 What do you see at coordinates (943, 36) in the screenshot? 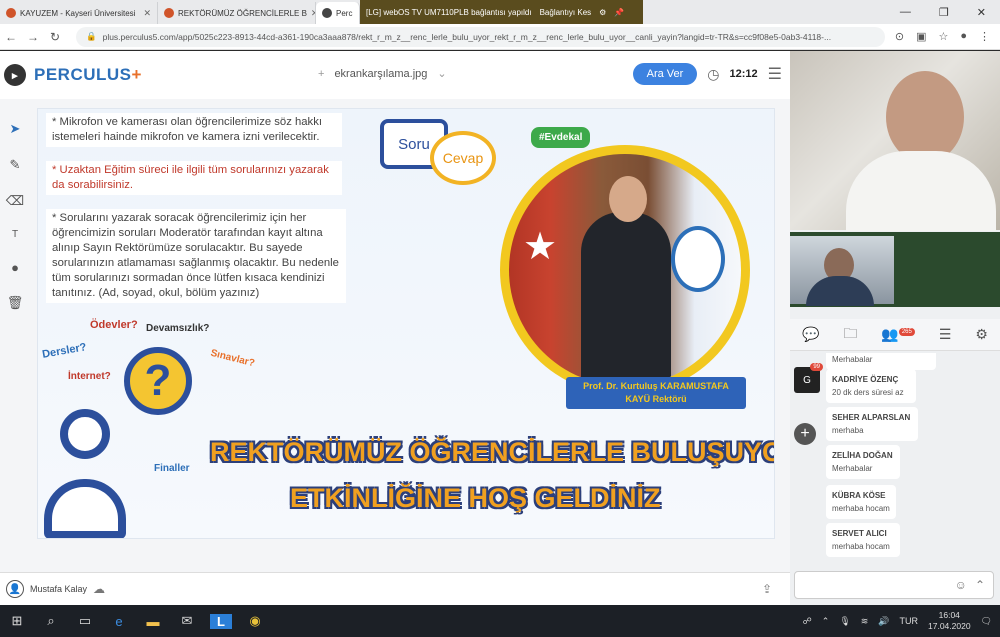
I see `bookmark-star-icon: ☆` at bounding box center [943, 36].